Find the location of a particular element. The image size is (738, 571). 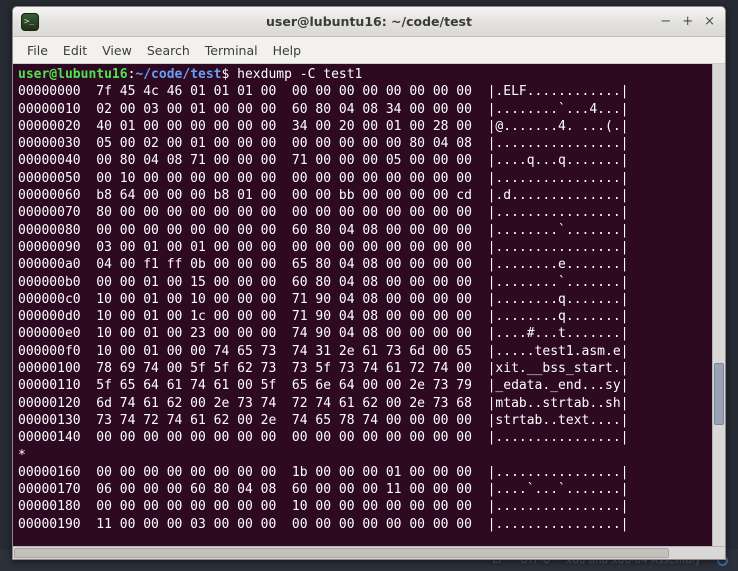

terminal-icon is located at coordinates (30, 21).